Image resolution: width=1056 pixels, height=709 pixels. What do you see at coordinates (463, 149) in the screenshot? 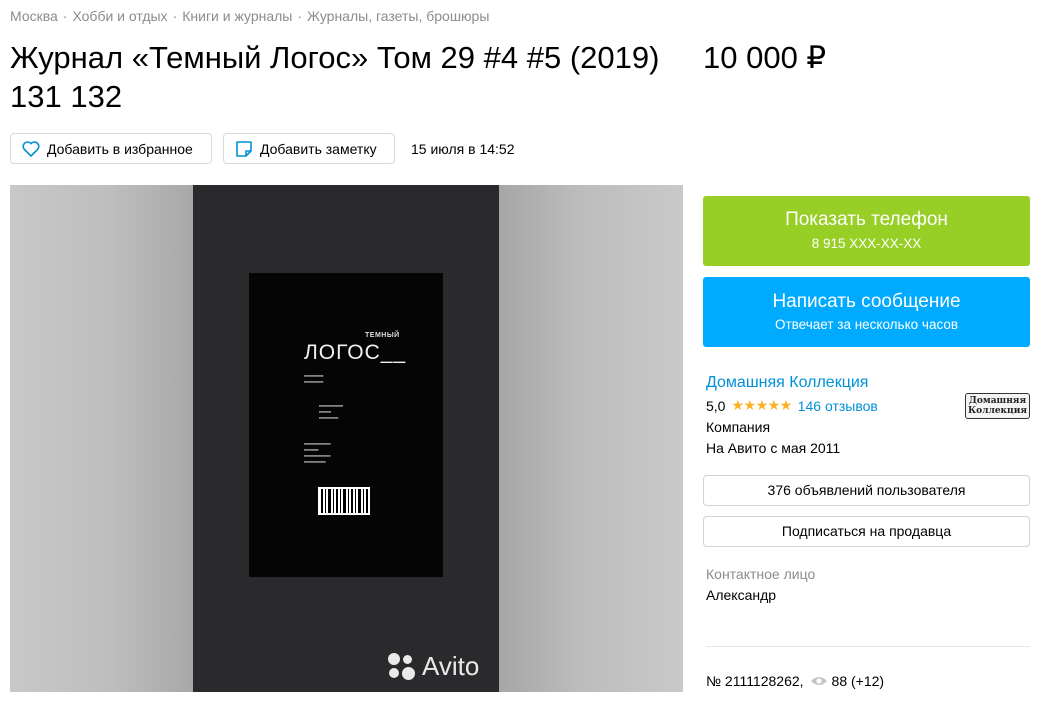
I see `publish-date: 15 июля в 14:52` at bounding box center [463, 149].